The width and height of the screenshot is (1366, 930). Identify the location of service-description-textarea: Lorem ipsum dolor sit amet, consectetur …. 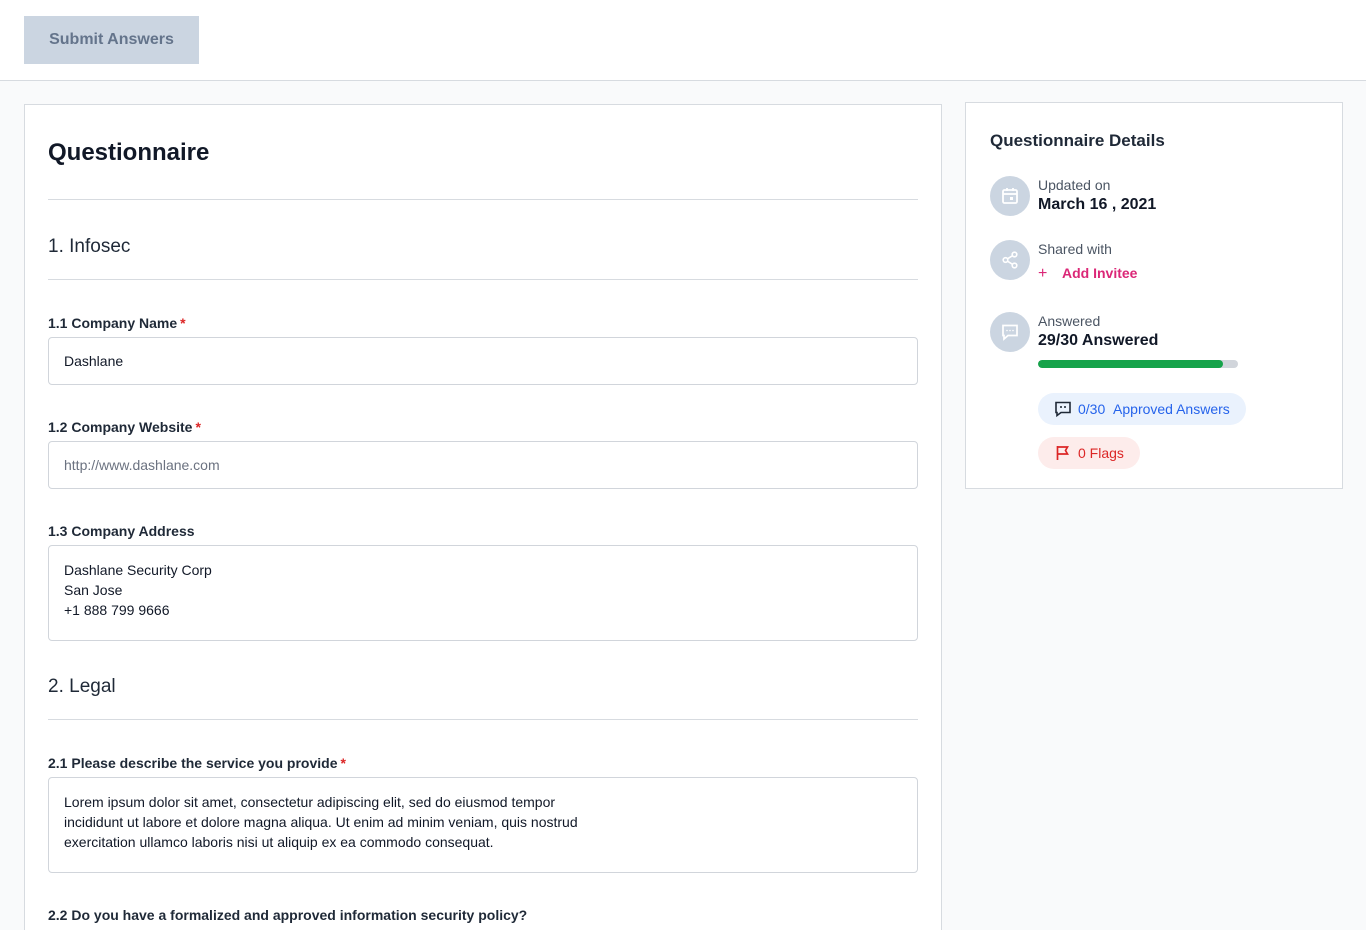
(483, 825).